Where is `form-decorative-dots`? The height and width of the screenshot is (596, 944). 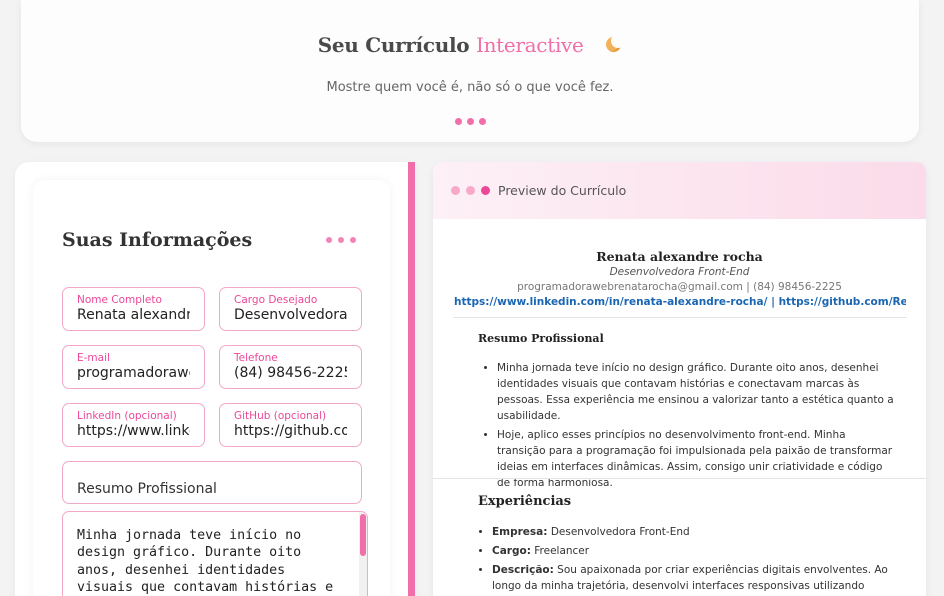
form-decorative-dots is located at coordinates (341, 240).